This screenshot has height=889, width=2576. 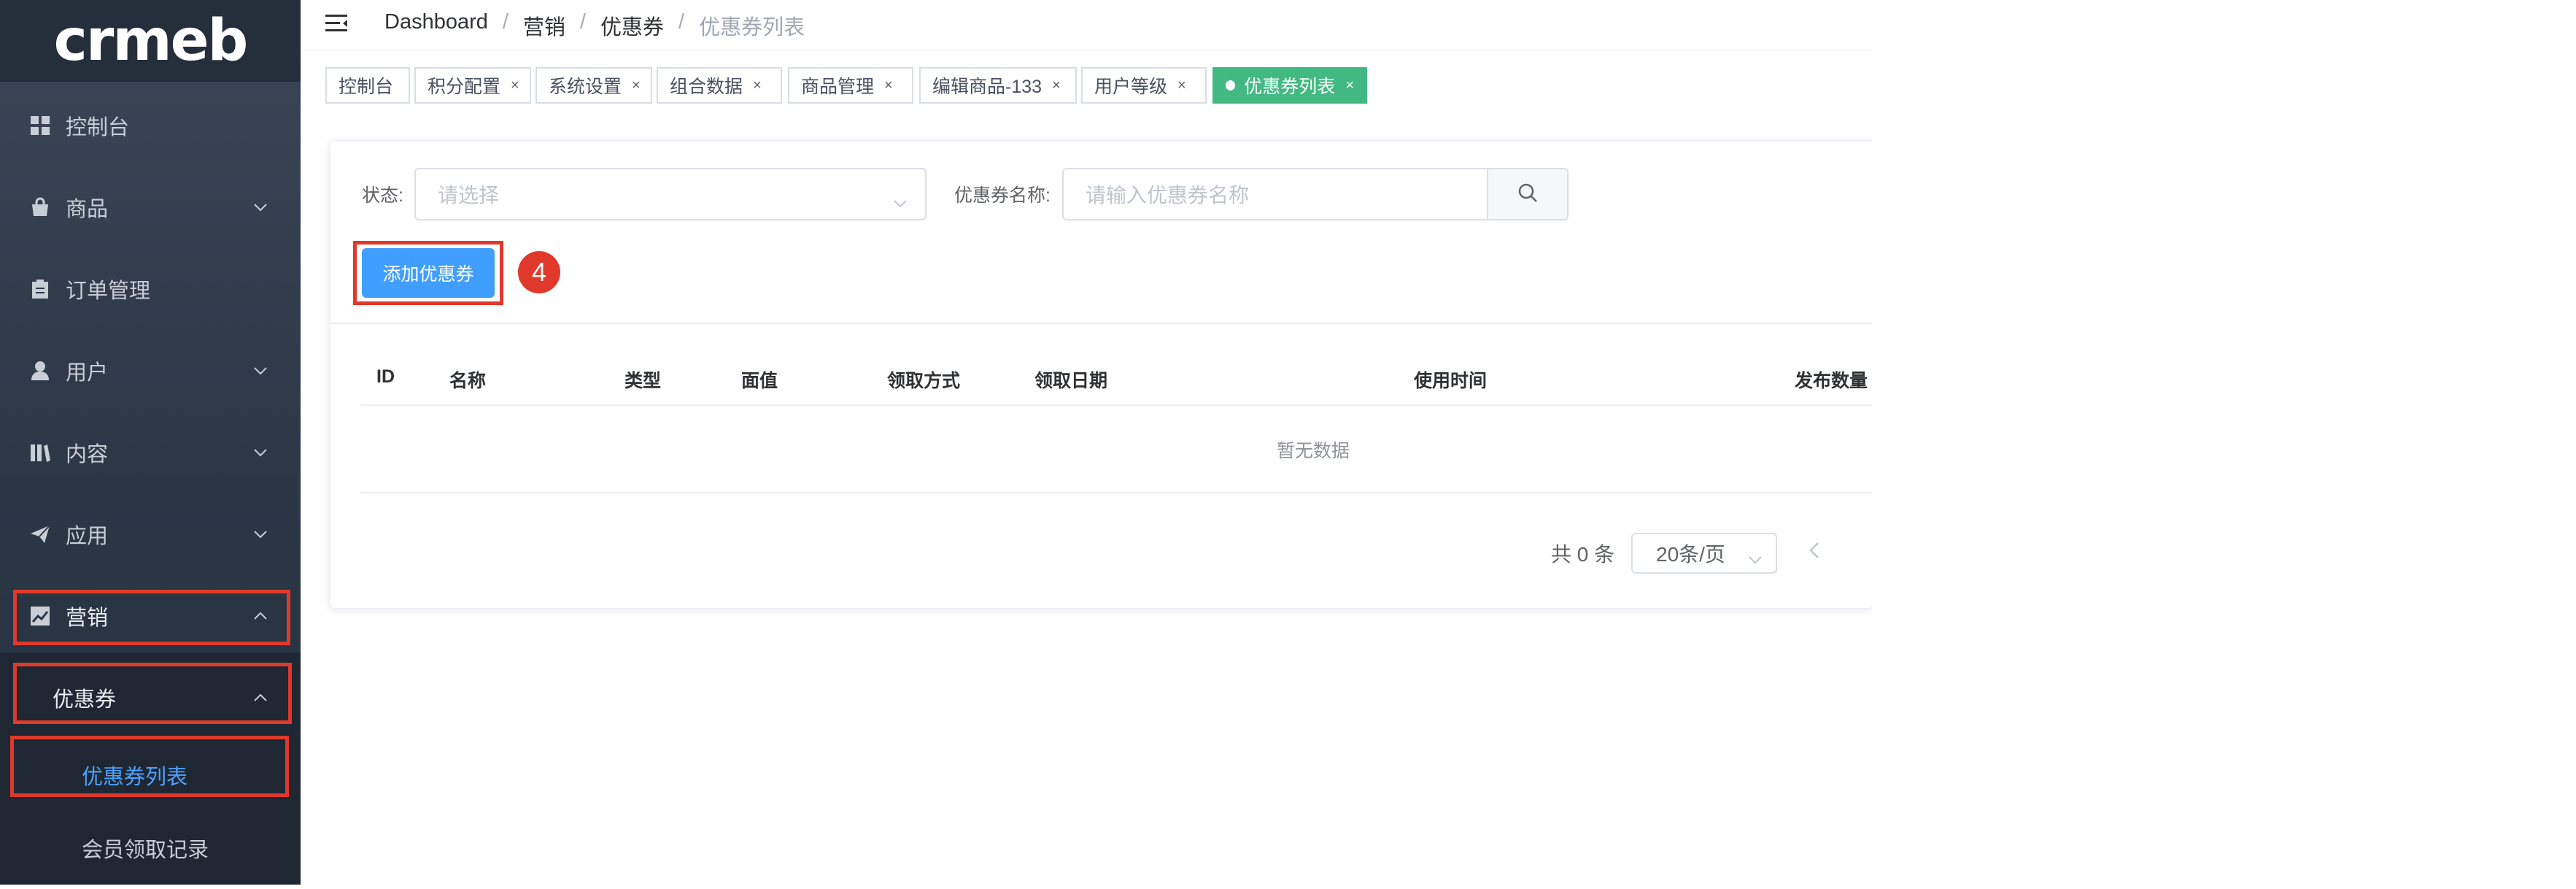 What do you see at coordinates (706, 87) in the screenshot?
I see `tag-label: 组合数据` at bounding box center [706, 87].